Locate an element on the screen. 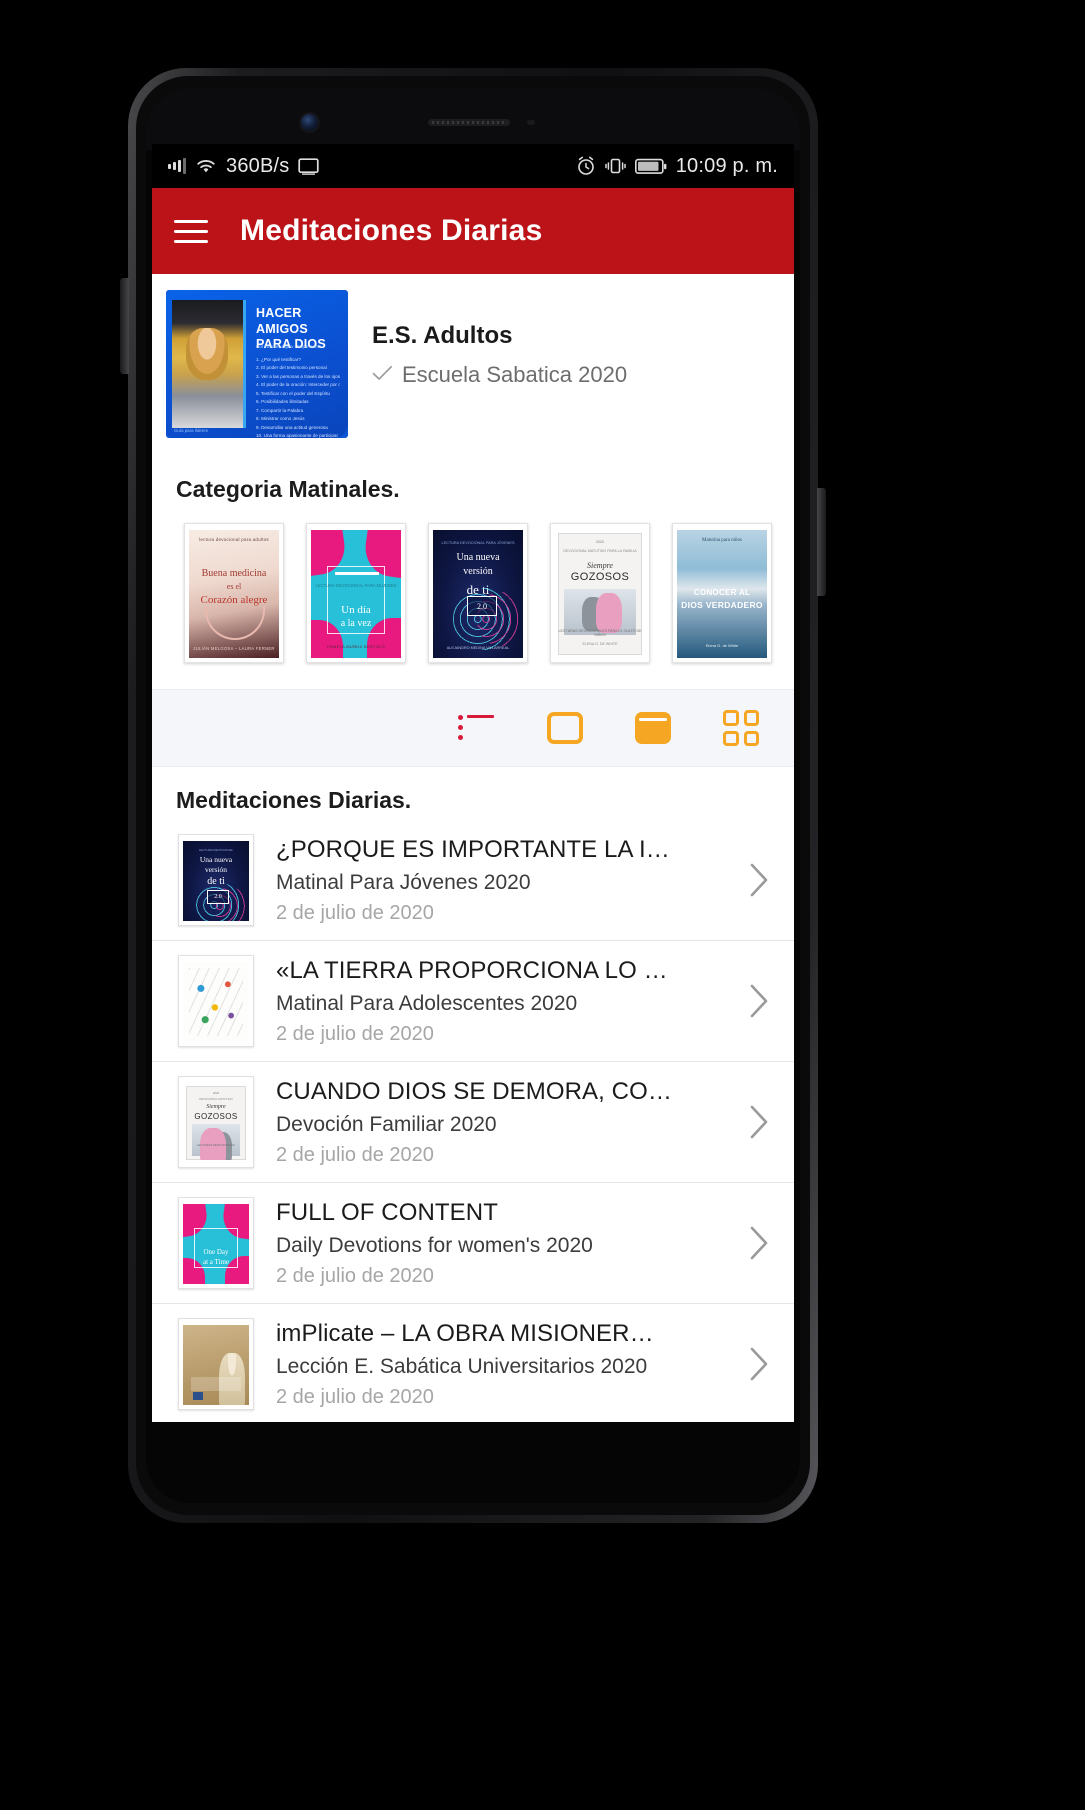 This screenshot has height=1810, width=1085. card-outline-icon is located at coordinates (565, 728).